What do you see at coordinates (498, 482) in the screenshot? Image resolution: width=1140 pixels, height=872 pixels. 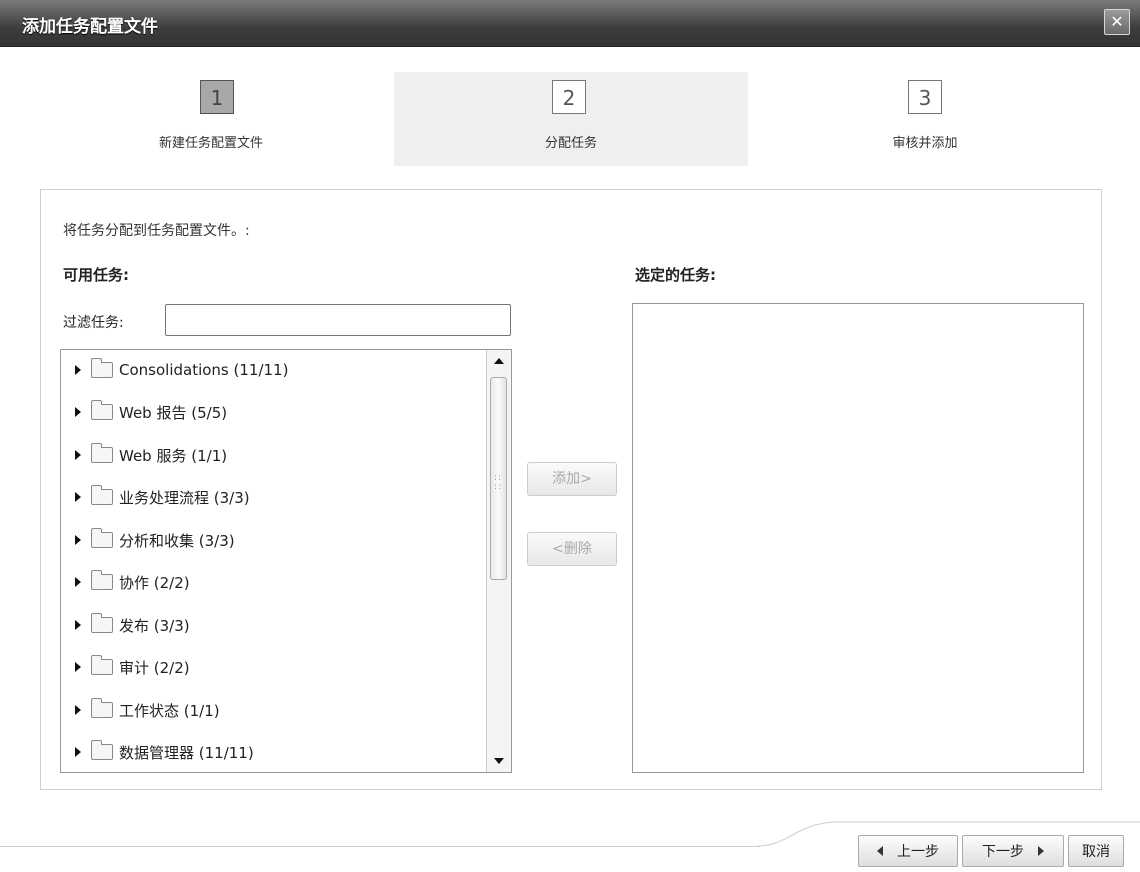 I see `grip-icon: ::::` at bounding box center [498, 482].